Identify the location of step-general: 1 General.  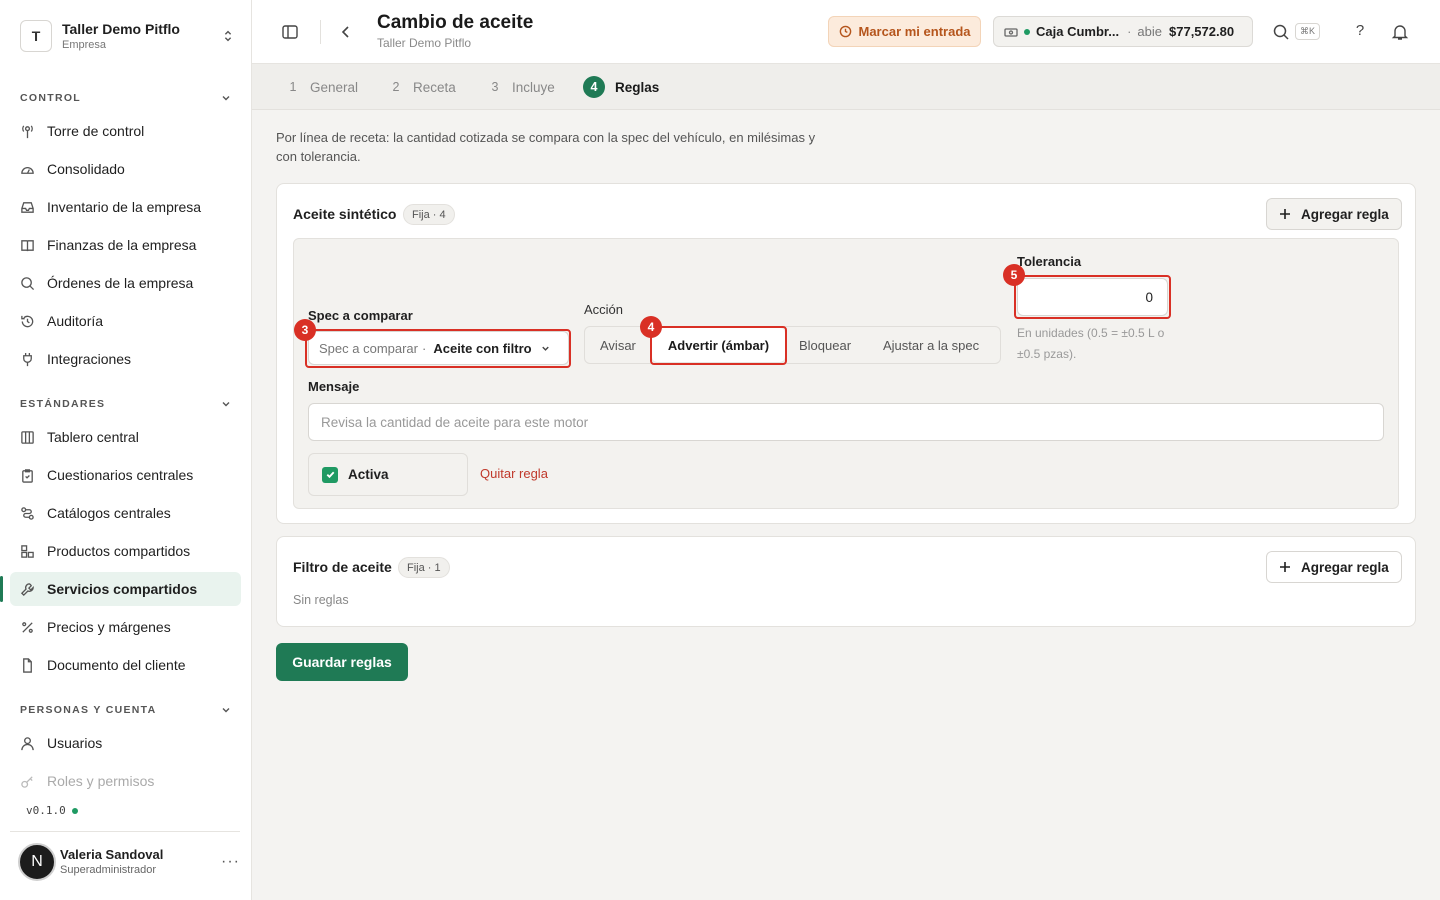
(320, 87).